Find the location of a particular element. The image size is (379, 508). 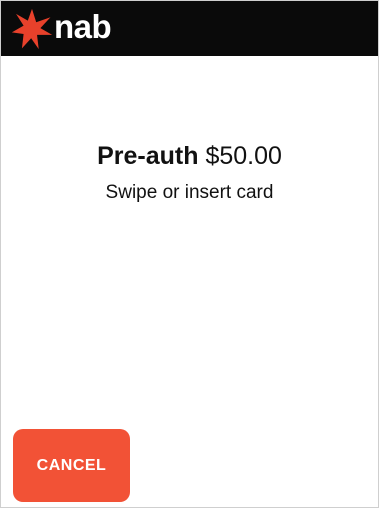

transaction-summary: Pre-auth $50.00 is located at coordinates (189, 156).